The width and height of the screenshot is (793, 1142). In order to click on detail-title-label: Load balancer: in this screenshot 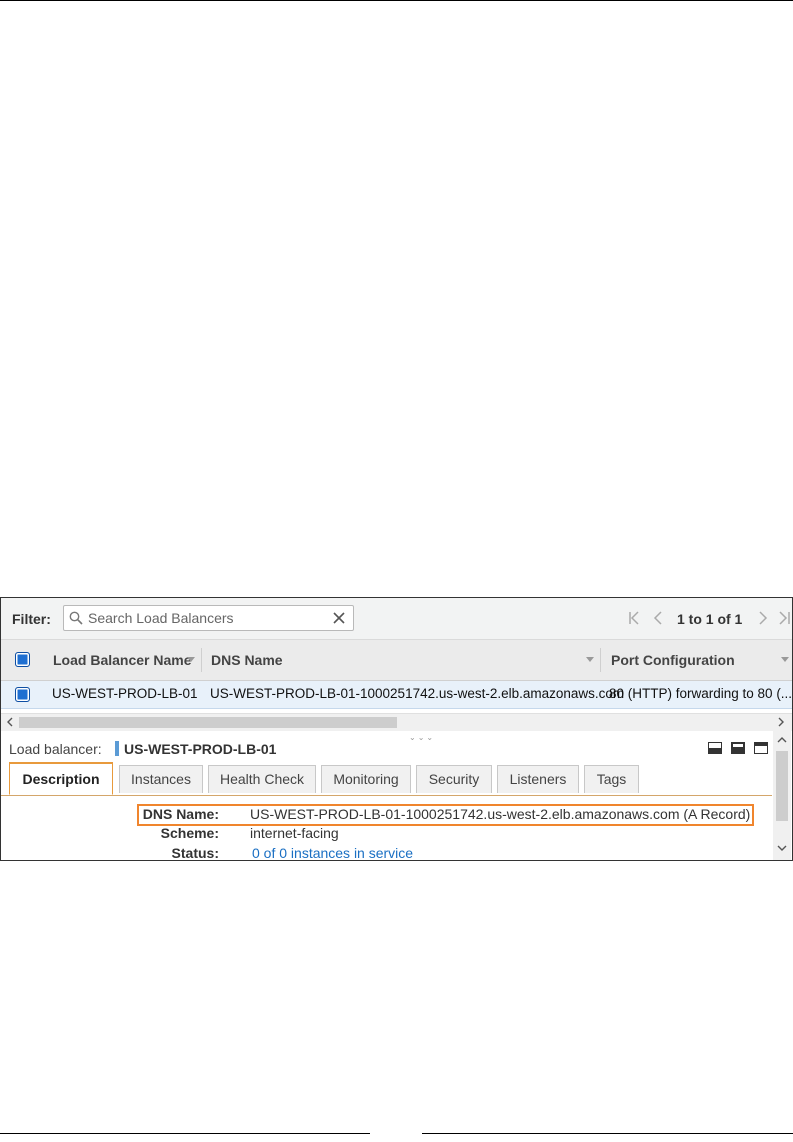, I will do `click(55, 749)`.